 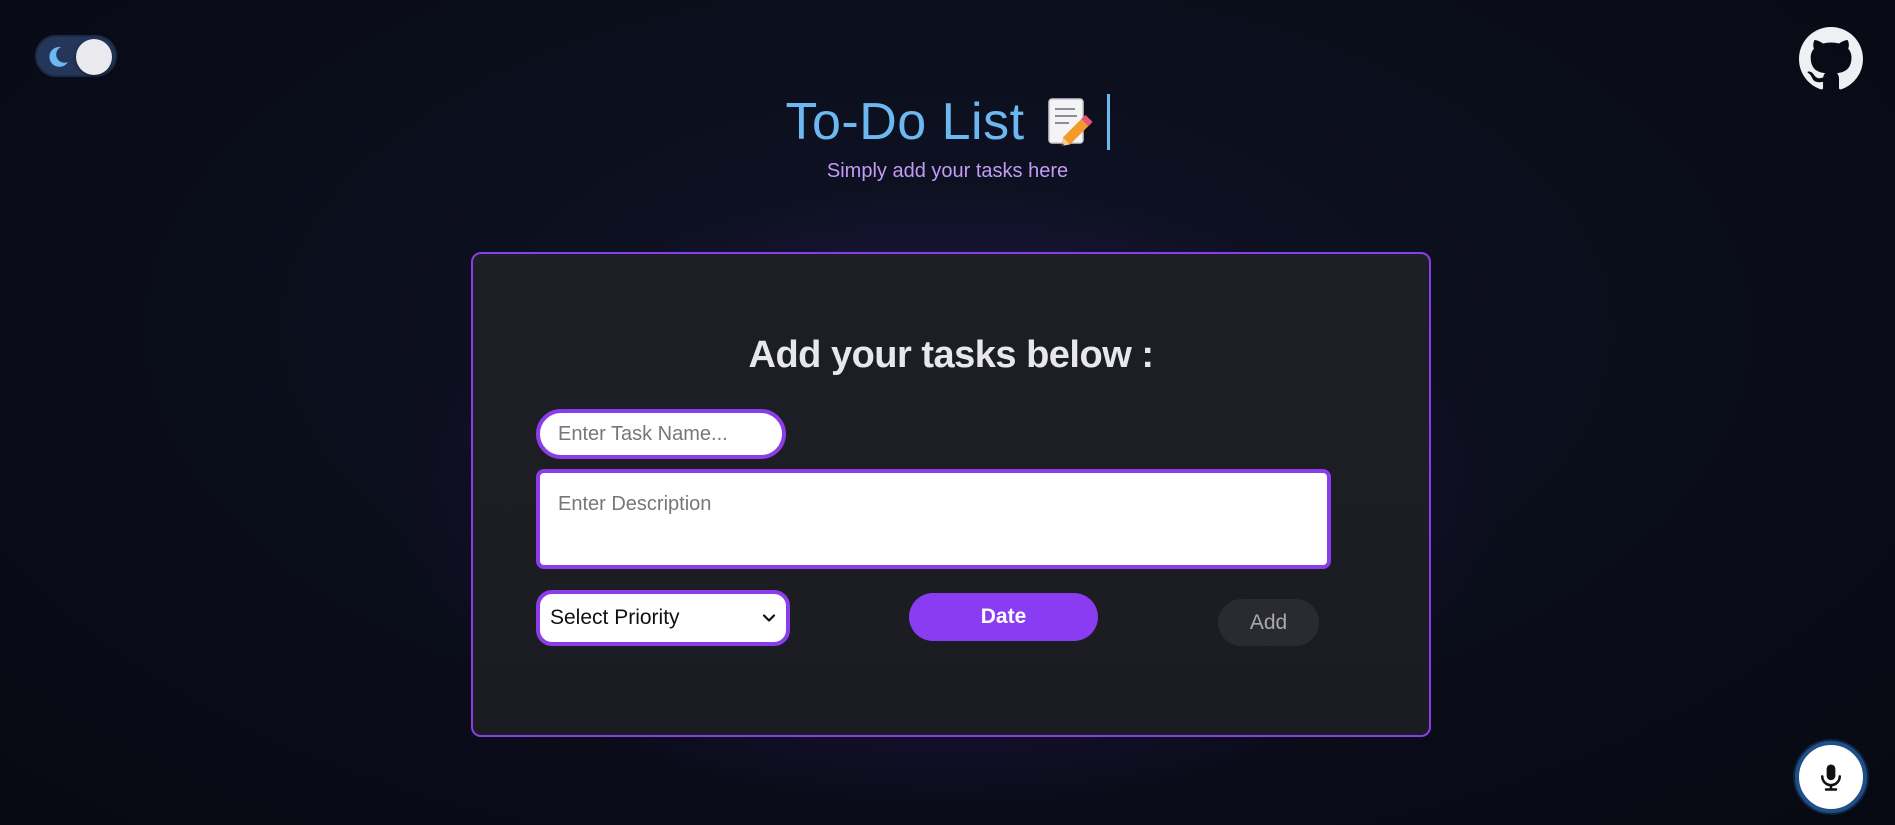 I want to click on voice-input-button, so click(x=1831, y=777).